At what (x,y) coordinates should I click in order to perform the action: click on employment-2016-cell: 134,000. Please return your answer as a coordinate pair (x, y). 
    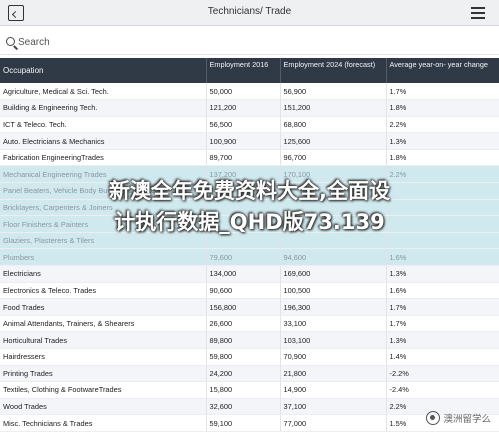
    Looking at the image, I should click on (243, 274).